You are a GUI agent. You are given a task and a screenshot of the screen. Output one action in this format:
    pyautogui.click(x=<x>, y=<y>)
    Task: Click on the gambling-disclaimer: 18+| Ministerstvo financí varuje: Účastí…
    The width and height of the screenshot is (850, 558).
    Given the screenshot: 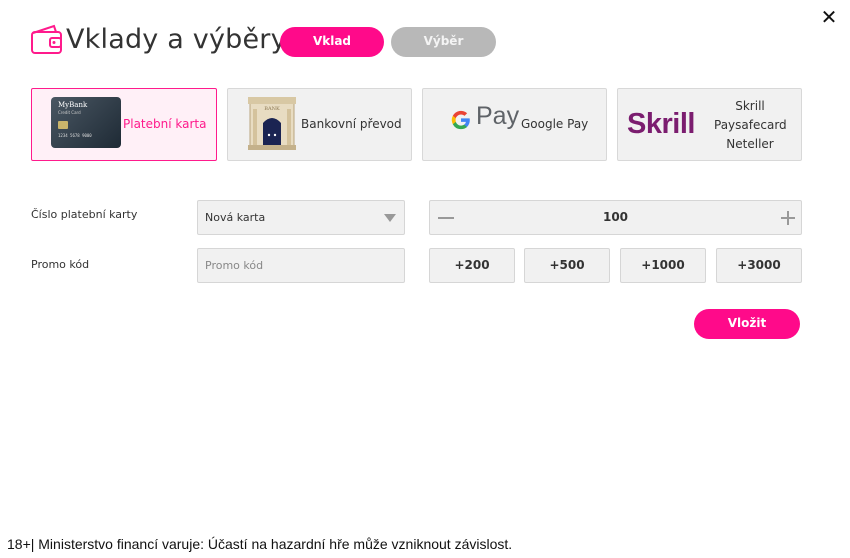 What is the action you would take?
    pyautogui.click(x=260, y=544)
    